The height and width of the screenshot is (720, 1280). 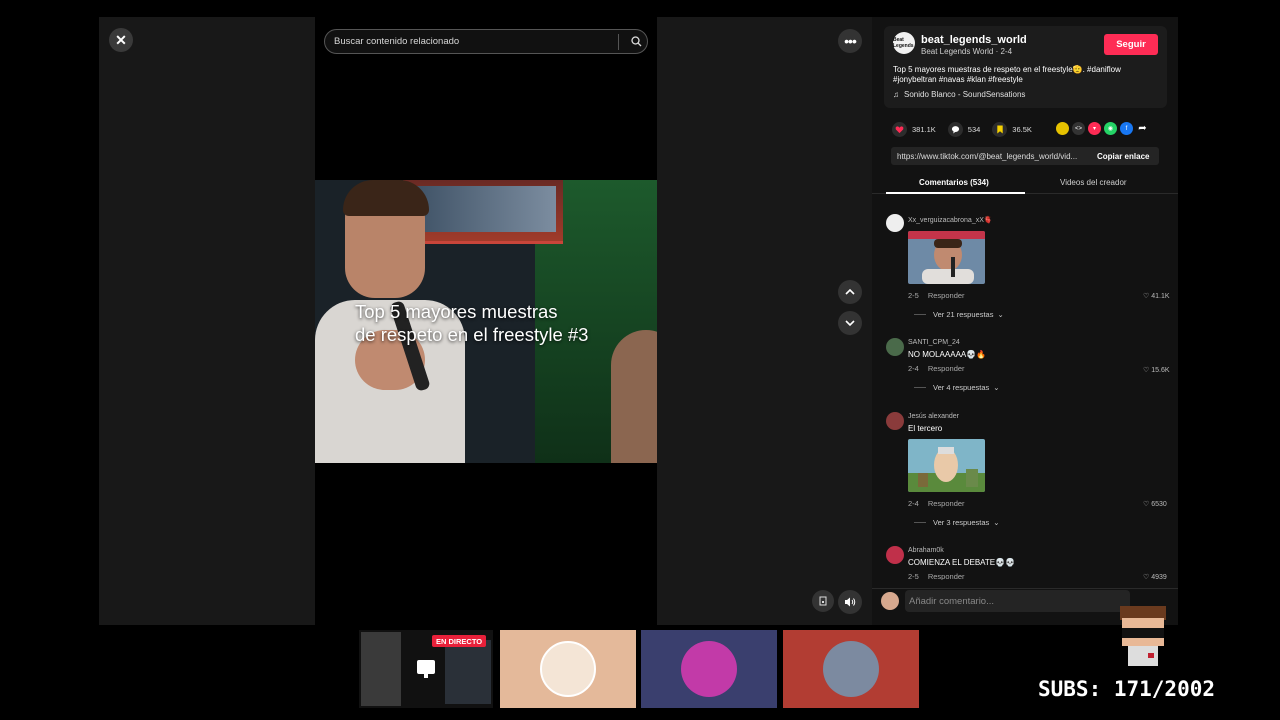 I want to click on comment-username: SANTI_CPM_24, so click(x=934, y=342).